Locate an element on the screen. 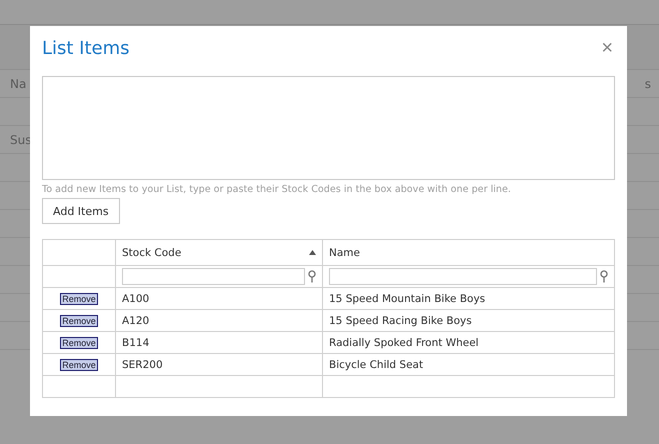 The height and width of the screenshot is (444, 659). table-cell: SER200 is located at coordinates (219, 365).